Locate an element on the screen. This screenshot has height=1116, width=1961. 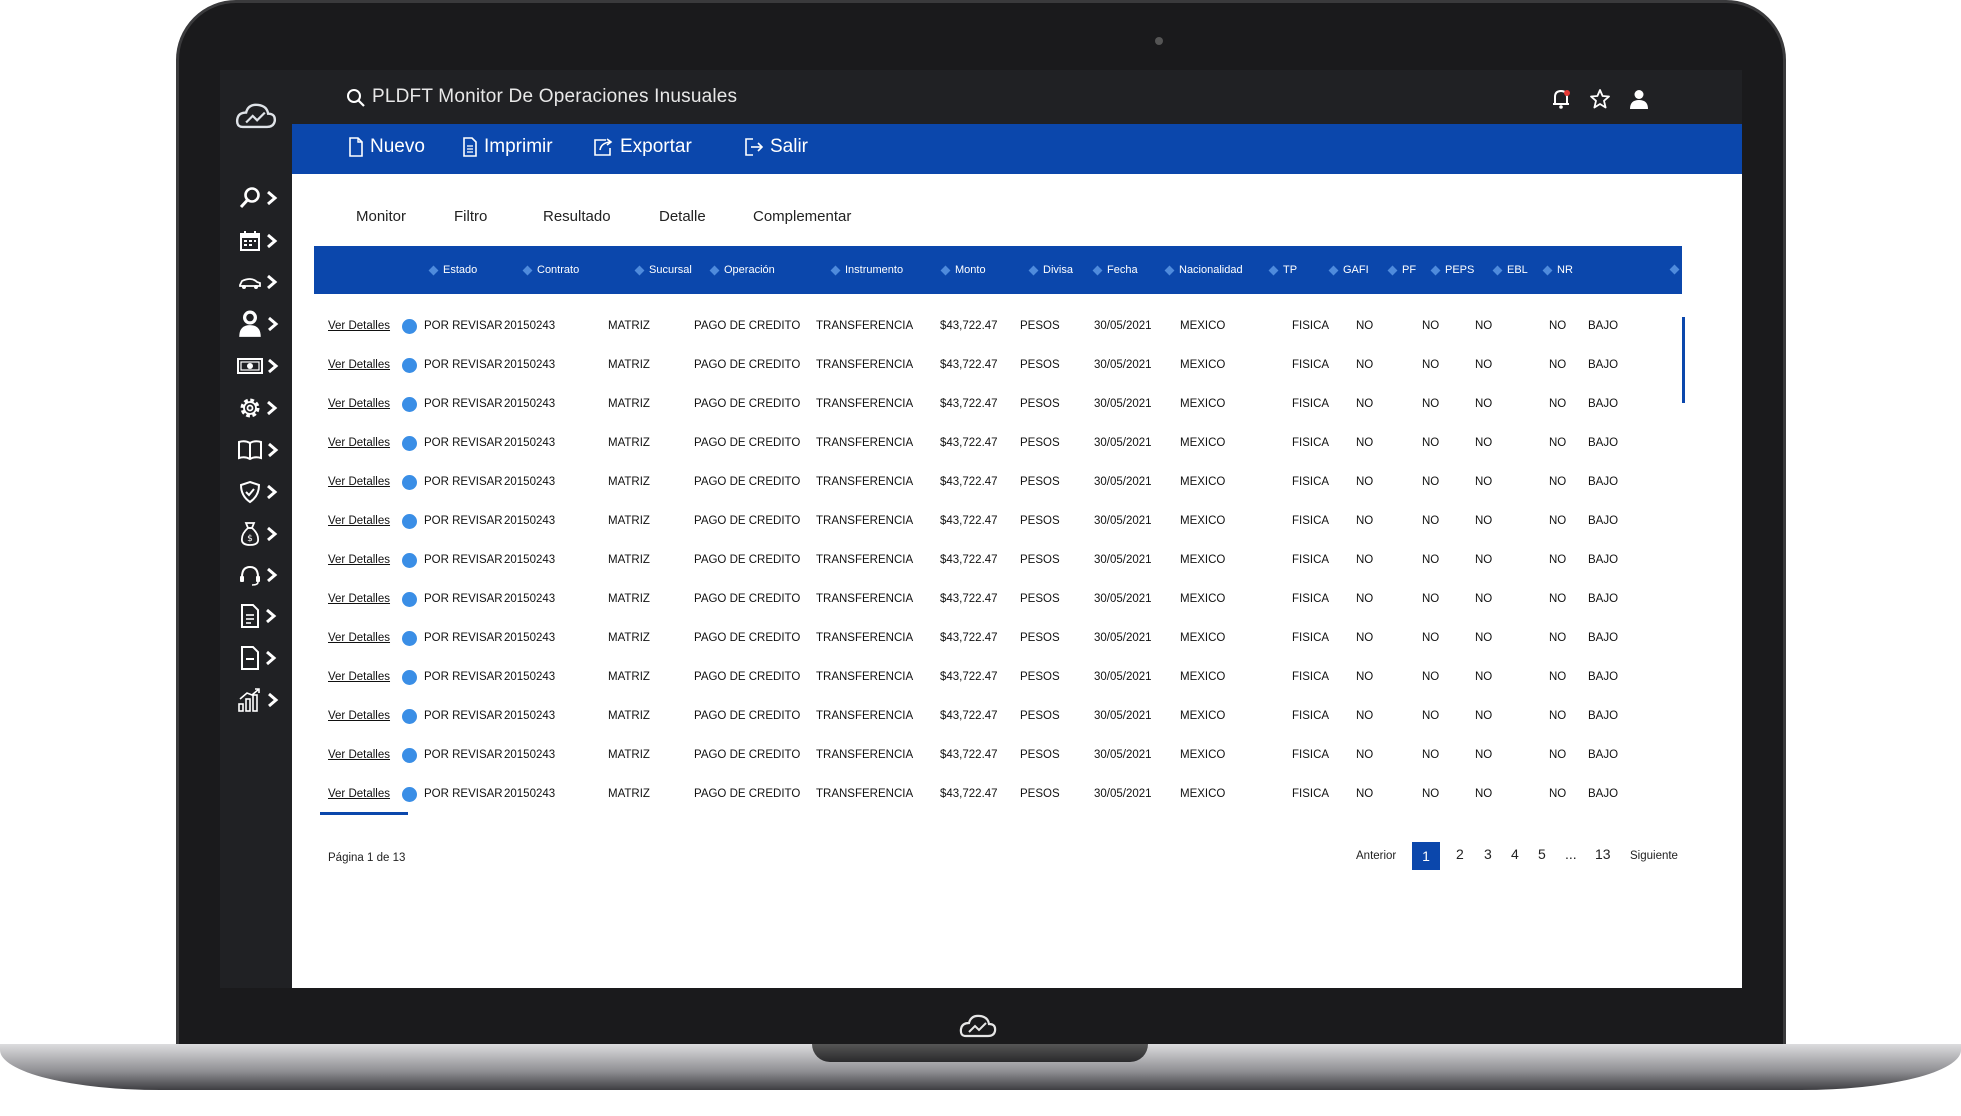
column-header-operacion: Operación is located at coordinates (742, 270).